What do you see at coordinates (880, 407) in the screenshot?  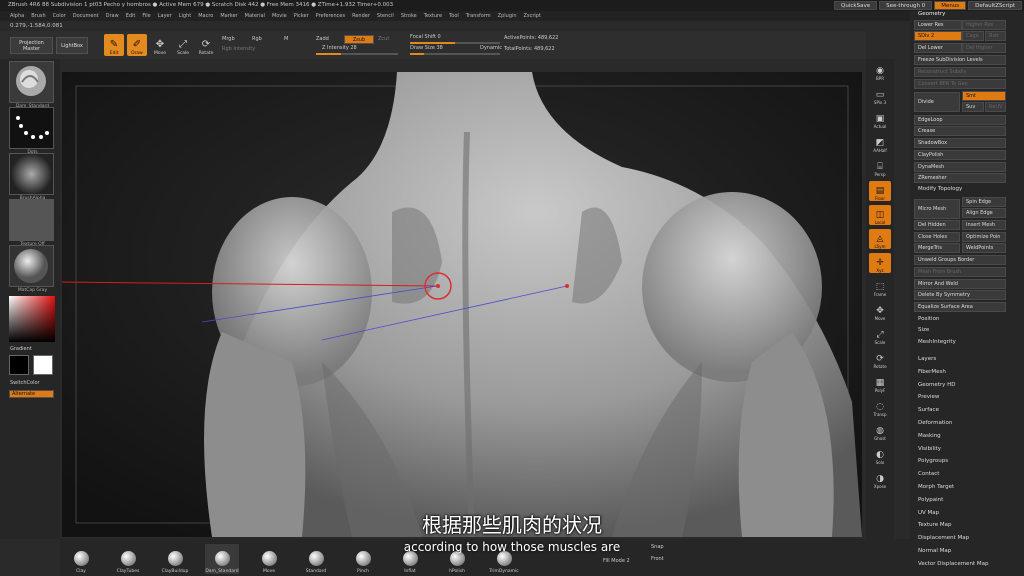 I see `right-shelf-tool: ◌ Transp` at bounding box center [880, 407].